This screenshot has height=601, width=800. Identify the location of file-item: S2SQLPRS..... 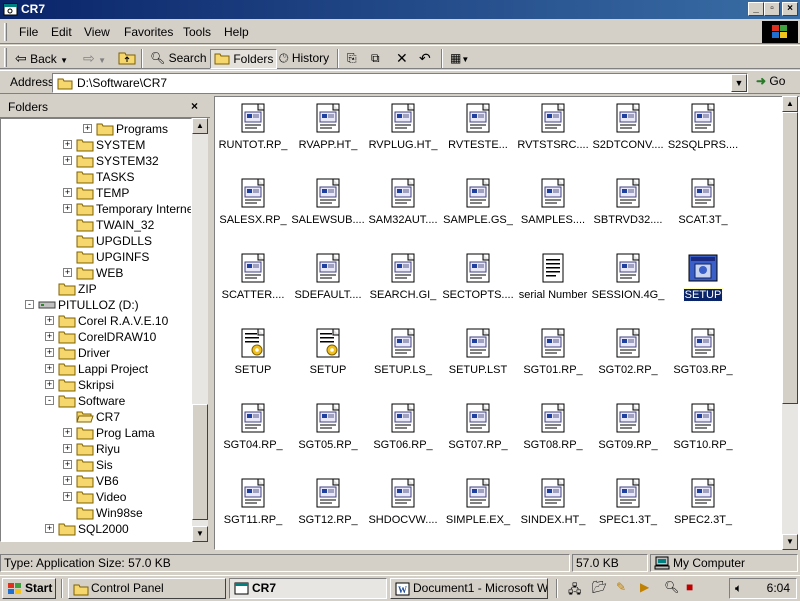
(703, 135).